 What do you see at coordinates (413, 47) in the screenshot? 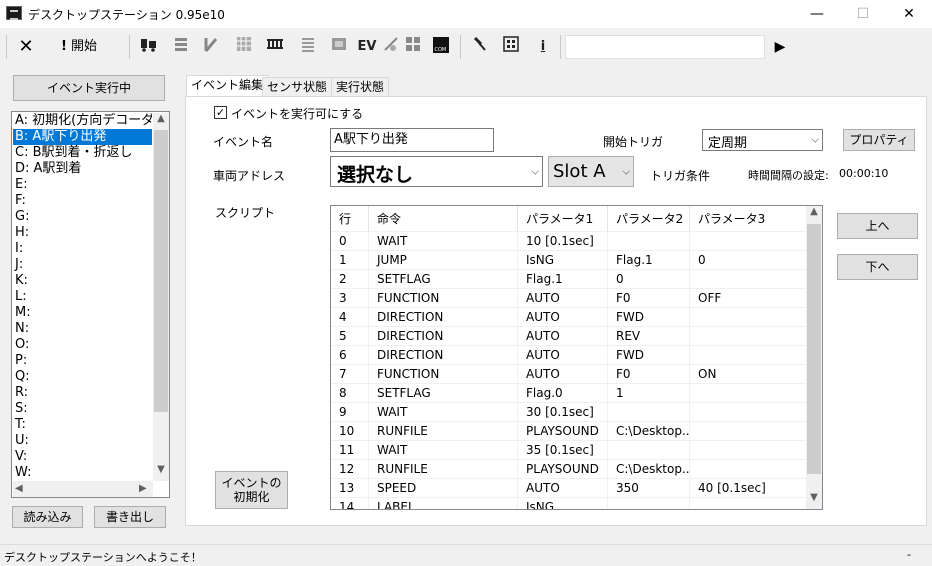
I see `layout-icon` at bounding box center [413, 47].